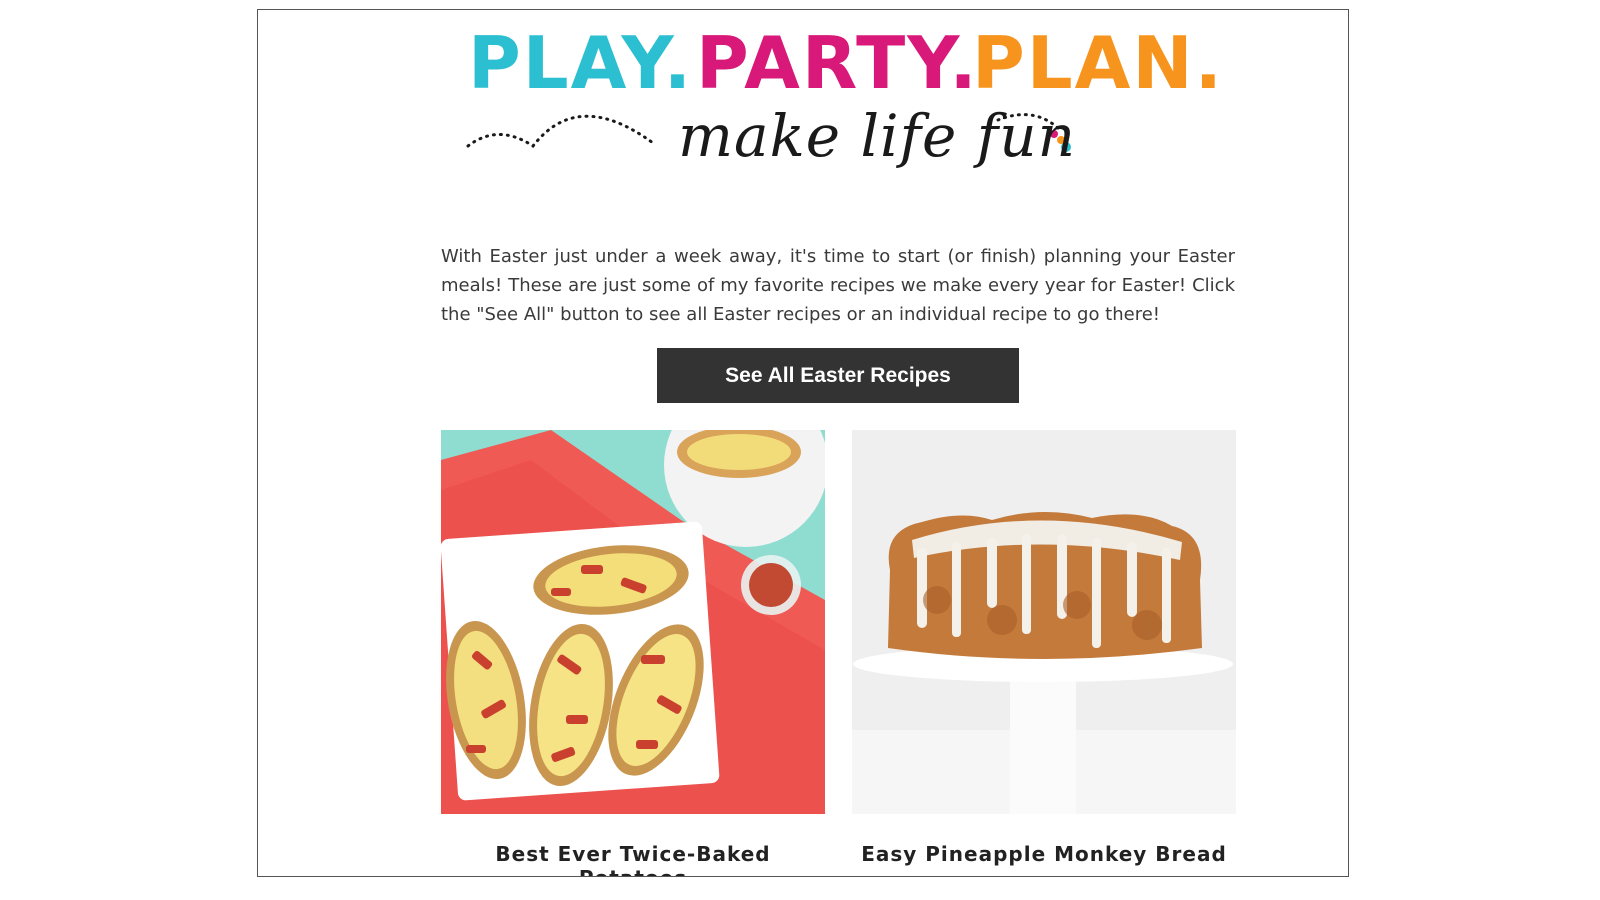  I want to click on recipe-card-pineapple-monkey-bread: Easy Pineapple Monkey Bread, so click(1044, 648).